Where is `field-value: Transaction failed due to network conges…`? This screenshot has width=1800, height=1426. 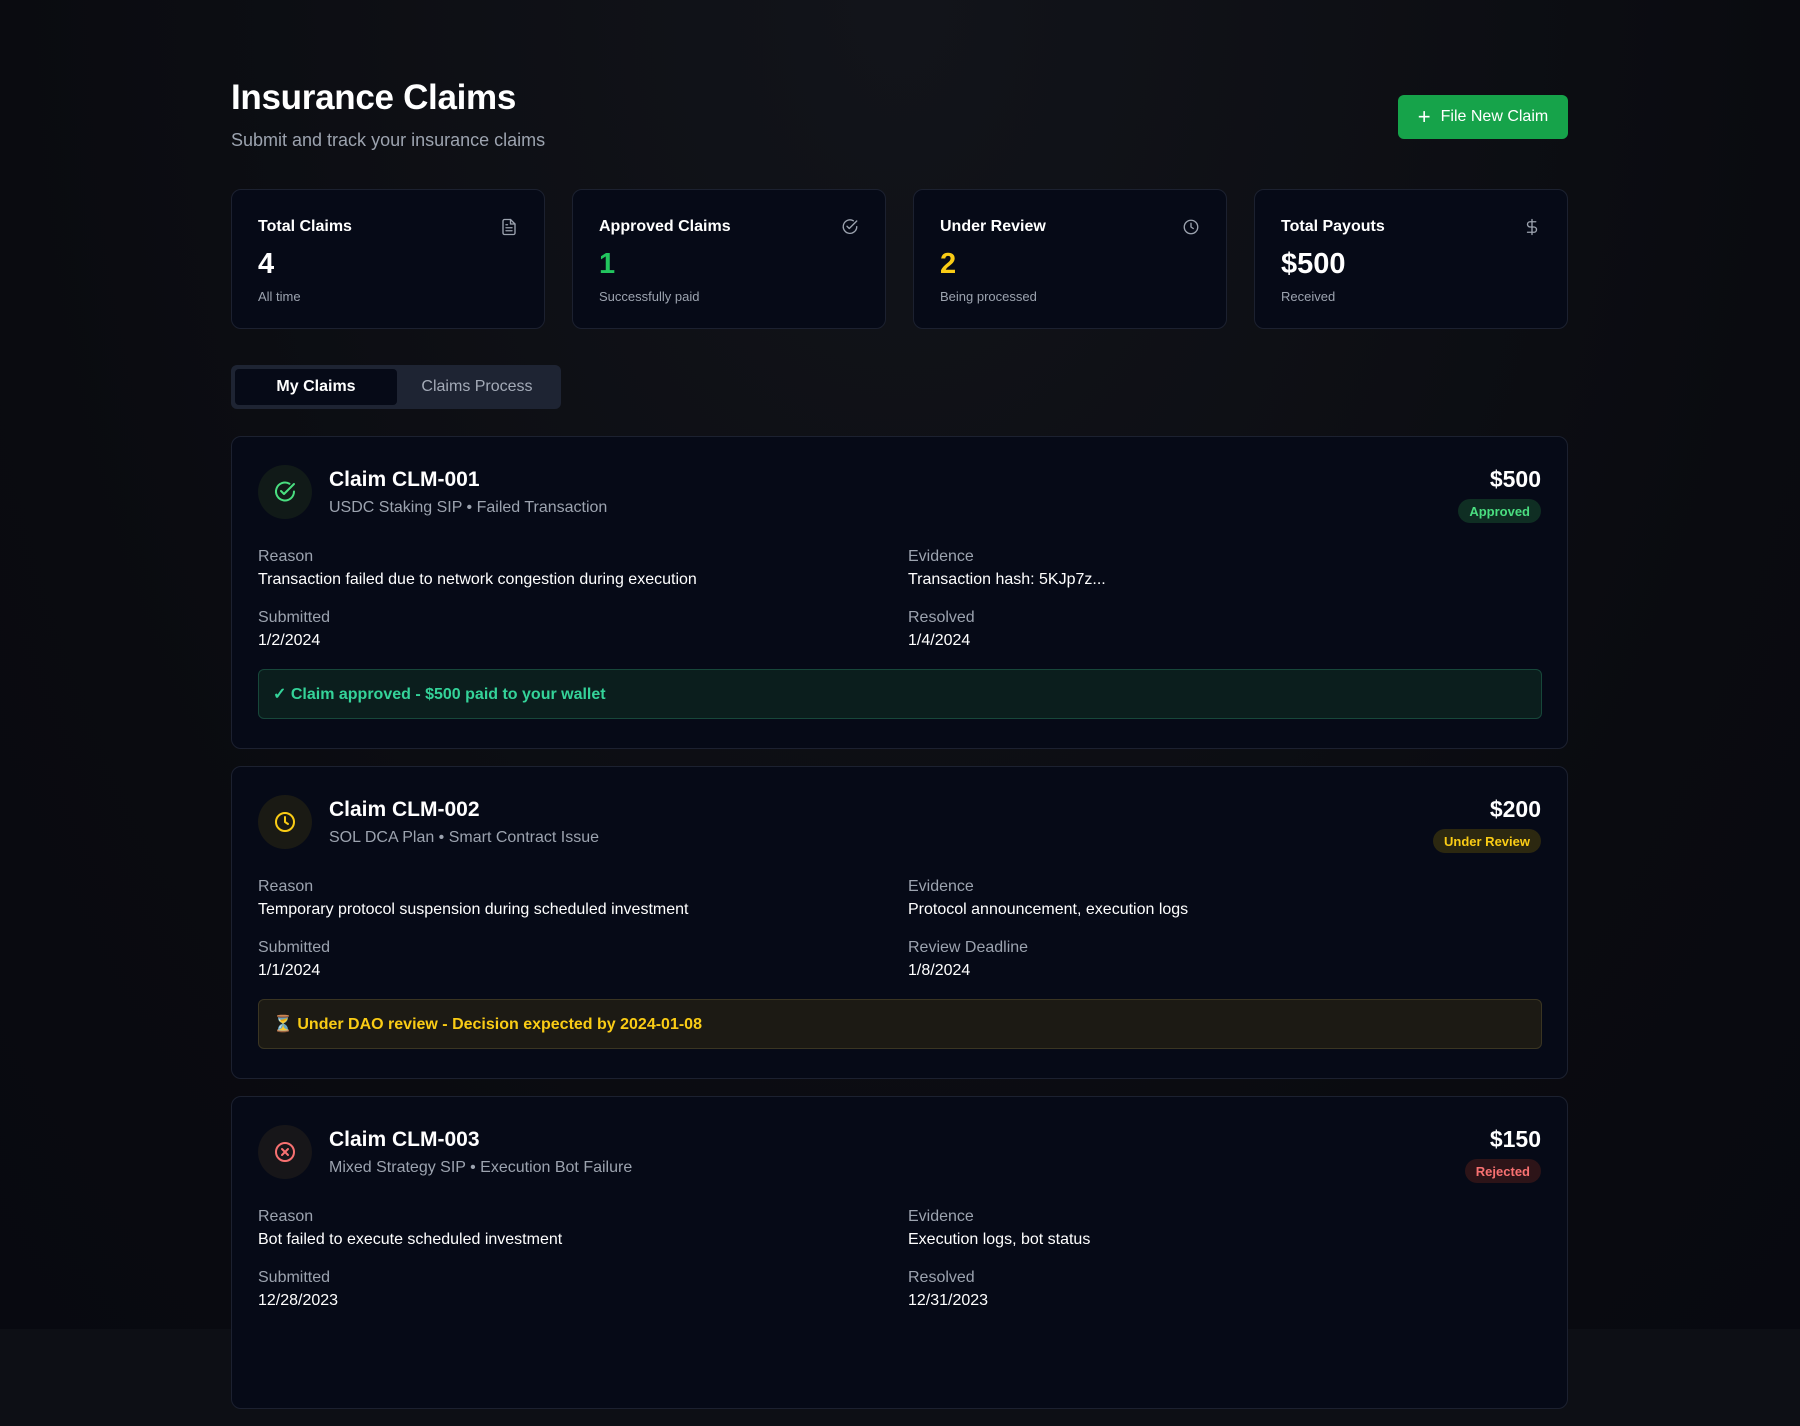 field-value: Transaction failed due to network conges… is located at coordinates (477, 579).